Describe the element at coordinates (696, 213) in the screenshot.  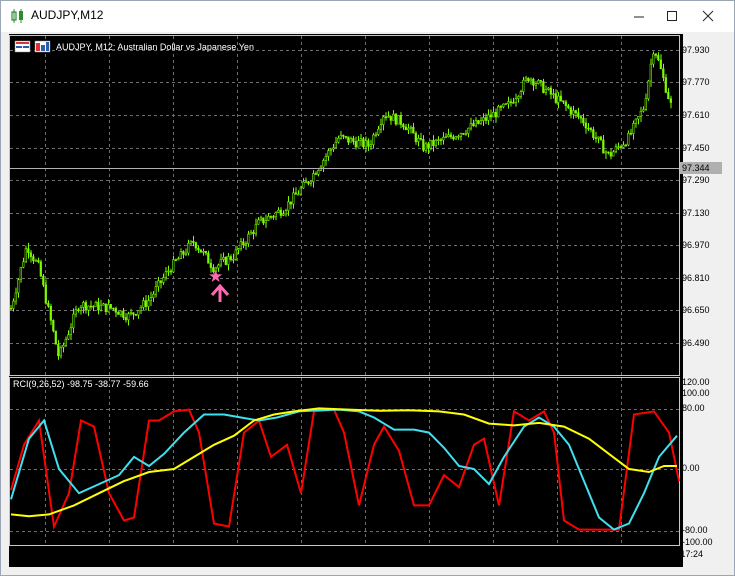
I see `price-tick-label: 97.130` at that location.